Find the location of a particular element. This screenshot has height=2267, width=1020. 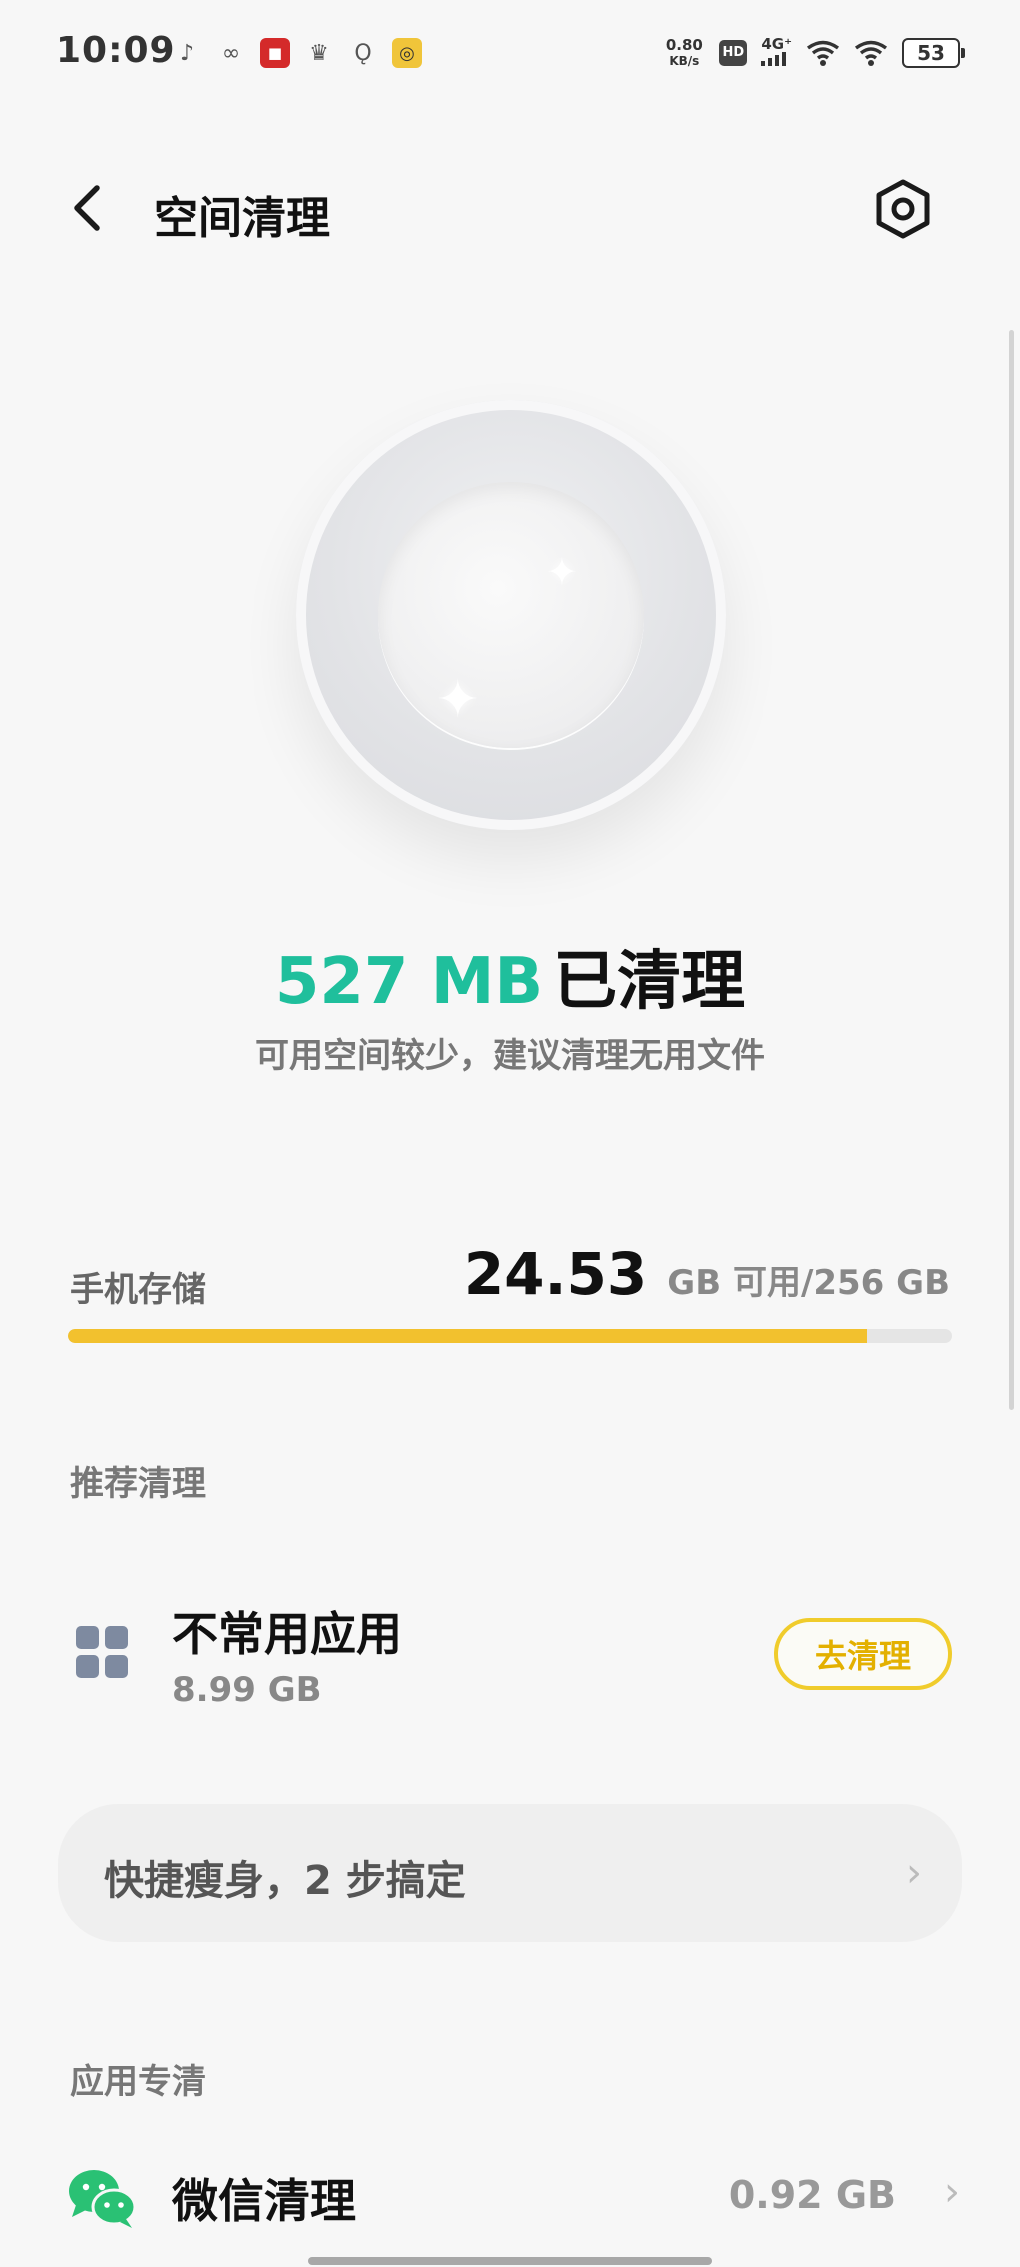

battery-indicator: 53 is located at coordinates (933, 52).